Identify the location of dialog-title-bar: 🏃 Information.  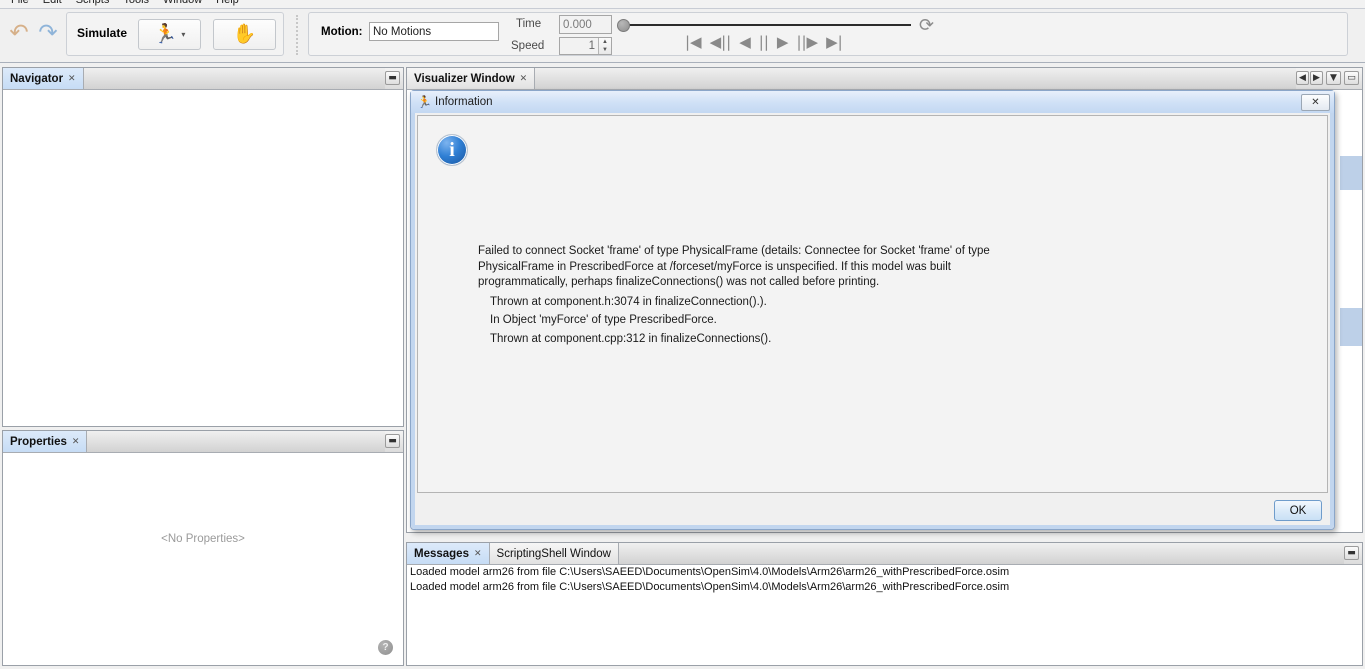
(872, 102).